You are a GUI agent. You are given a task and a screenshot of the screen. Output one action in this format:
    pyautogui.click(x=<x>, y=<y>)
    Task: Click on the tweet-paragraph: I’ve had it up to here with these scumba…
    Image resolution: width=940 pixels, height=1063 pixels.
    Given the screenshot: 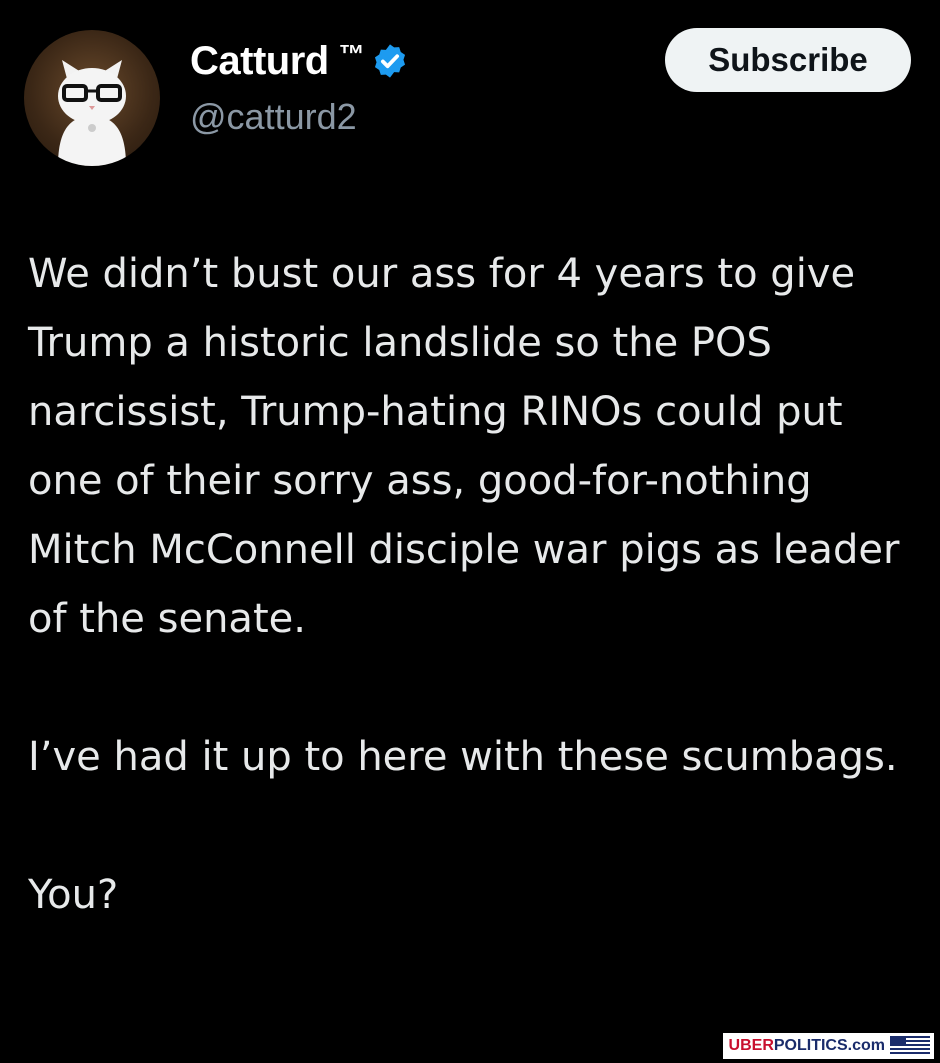 What is the action you would take?
    pyautogui.click(x=463, y=757)
    